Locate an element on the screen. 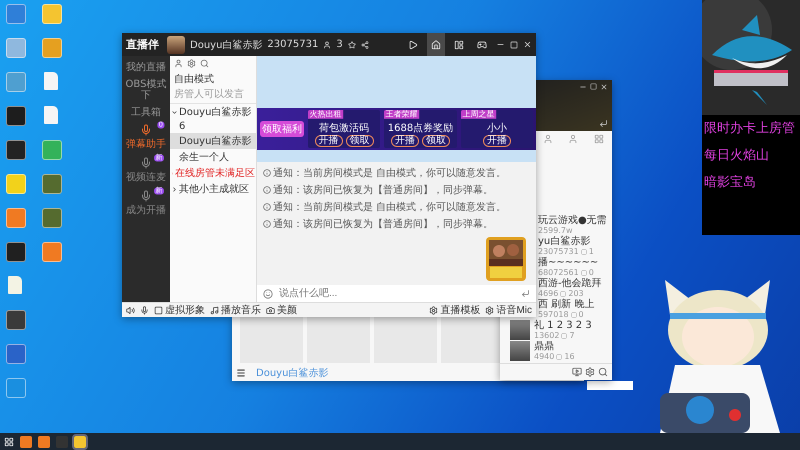  star-icon is located at coordinates (352, 44).